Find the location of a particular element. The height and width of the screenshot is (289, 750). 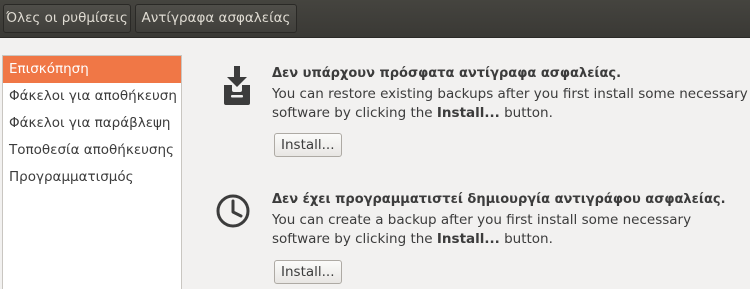

backups-title-button: Αντίγραφα ασφαλείας is located at coordinates (216, 18).